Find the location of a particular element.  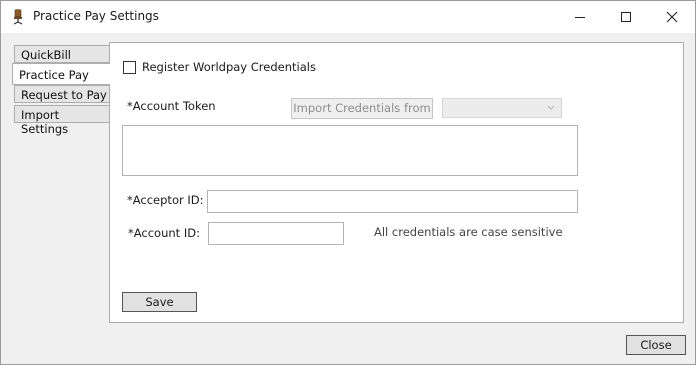

chevron-down-icon is located at coordinates (551, 107).